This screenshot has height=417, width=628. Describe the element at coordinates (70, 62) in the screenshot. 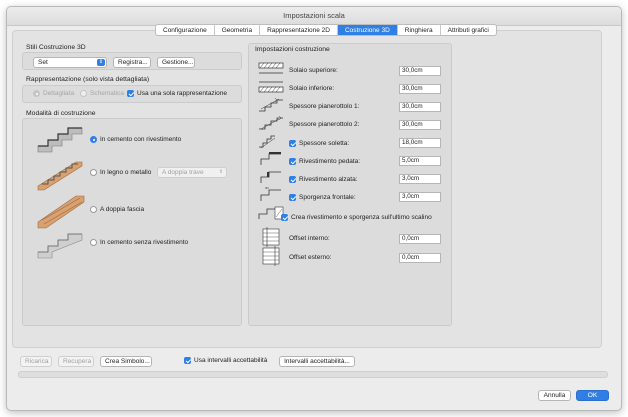

I see `style-select: Set ⇕` at that location.